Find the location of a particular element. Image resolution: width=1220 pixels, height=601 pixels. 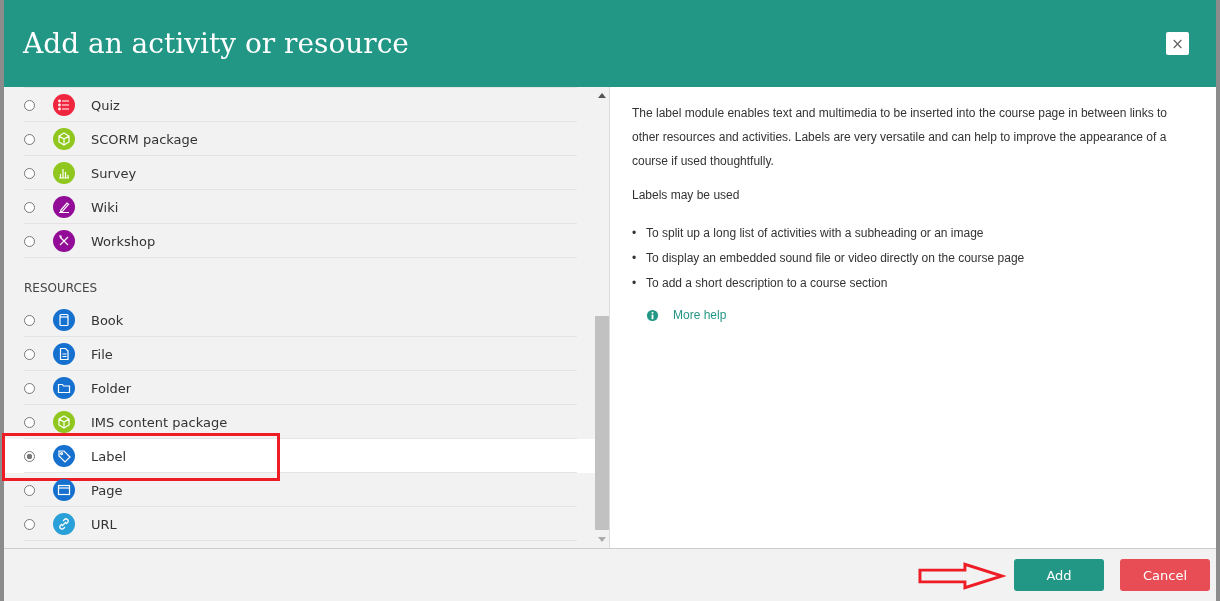

bullet-item: To split up a long list of activities with a subheading or an image is located at coordinates (815, 233).